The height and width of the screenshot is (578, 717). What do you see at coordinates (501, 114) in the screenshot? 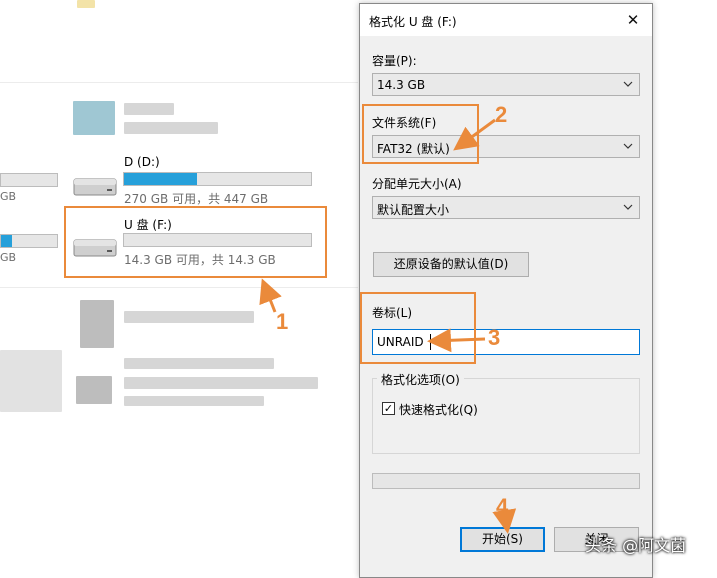
I see `step-2-marker: 2` at bounding box center [501, 114].